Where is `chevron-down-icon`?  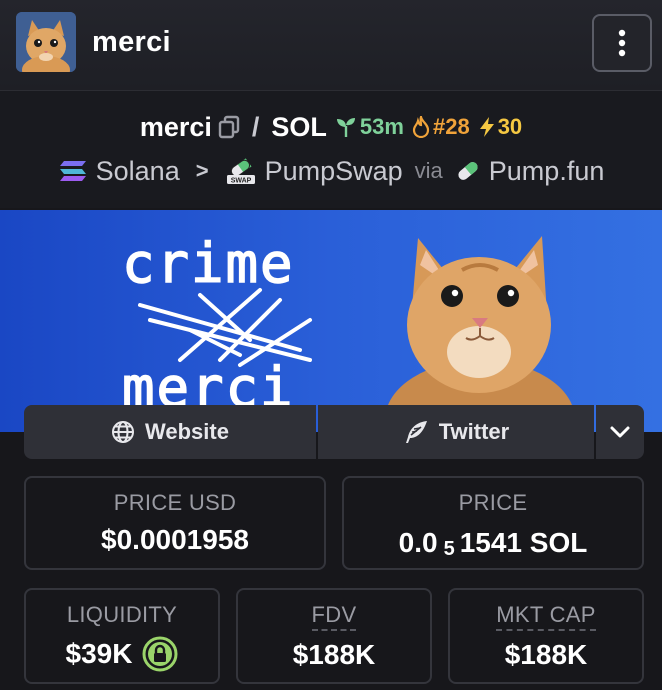 chevron-down-icon is located at coordinates (620, 432).